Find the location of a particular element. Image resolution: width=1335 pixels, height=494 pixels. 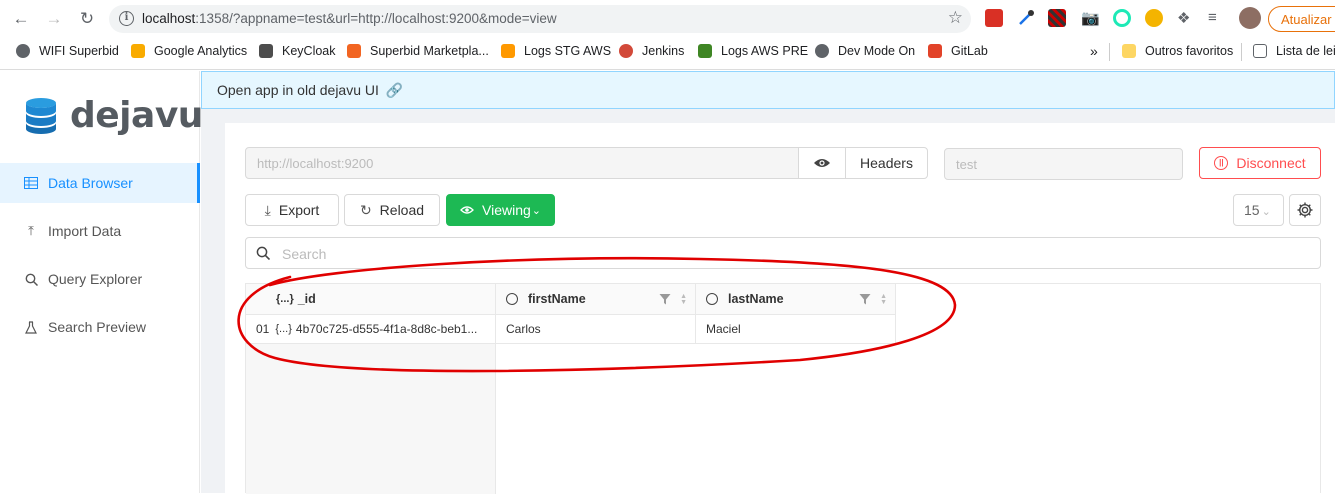

upload-icon: ⤒ is located at coordinates (31, 230).